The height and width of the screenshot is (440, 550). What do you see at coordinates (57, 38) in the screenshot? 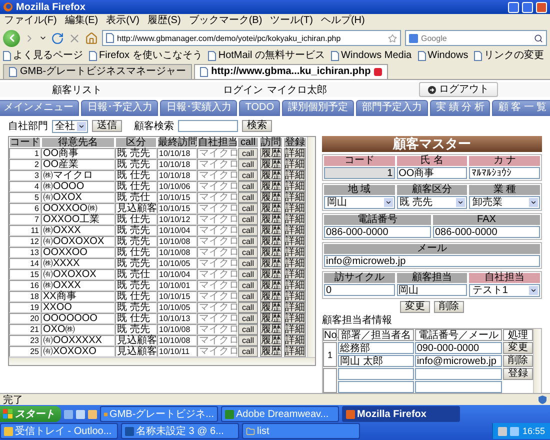
I see `reload-icon` at bounding box center [57, 38].